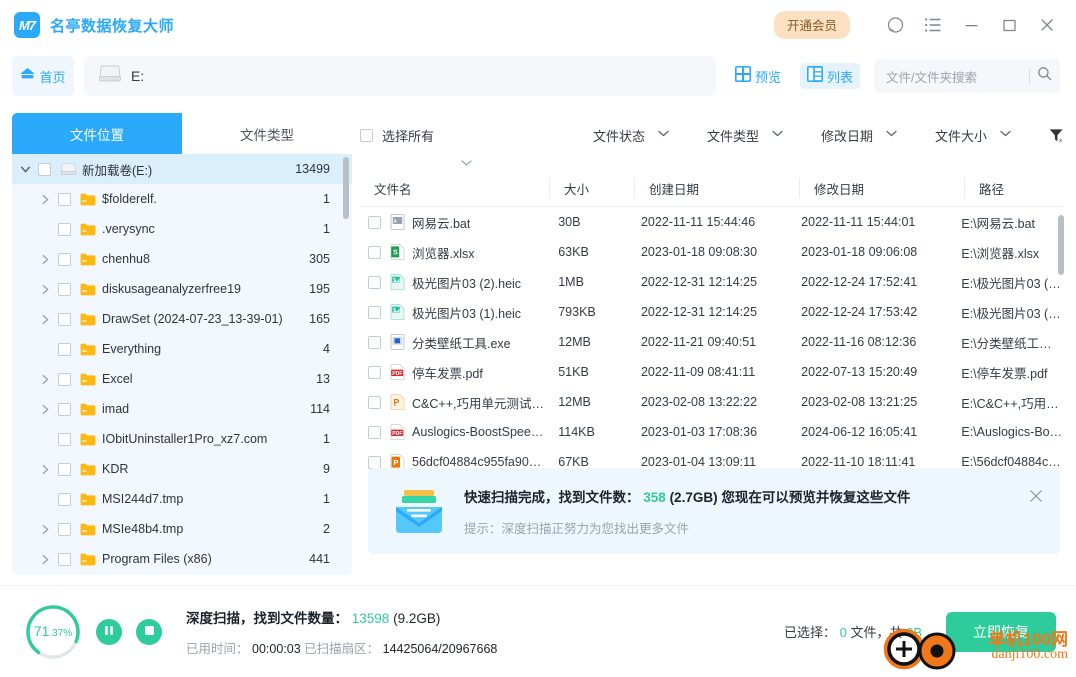  What do you see at coordinates (1036, 498) in the screenshot?
I see `notice-close-icon` at bounding box center [1036, 498].